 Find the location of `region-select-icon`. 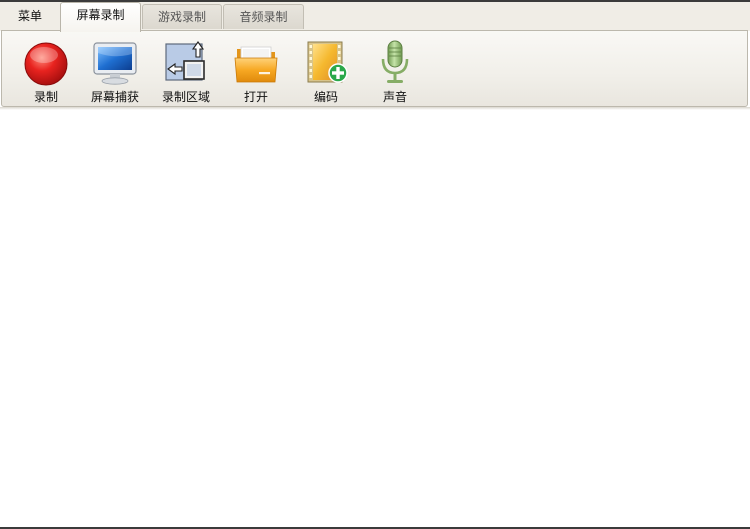

region-select-icon is located at coordinates (185, 61).